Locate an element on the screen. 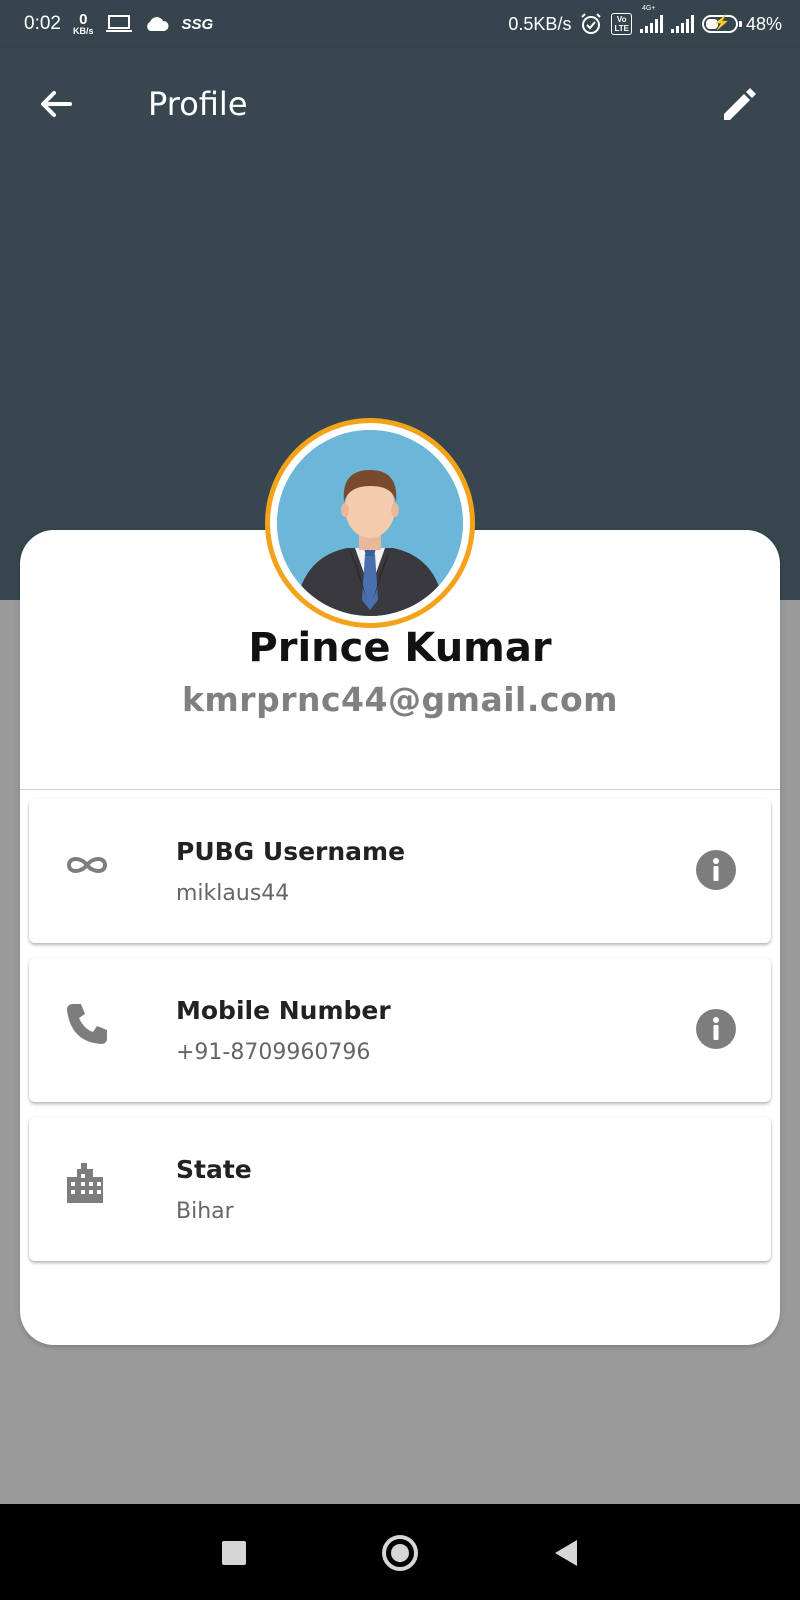 The image size is (800, 1600). detail-title: State is located at coordinates (214, 1169).